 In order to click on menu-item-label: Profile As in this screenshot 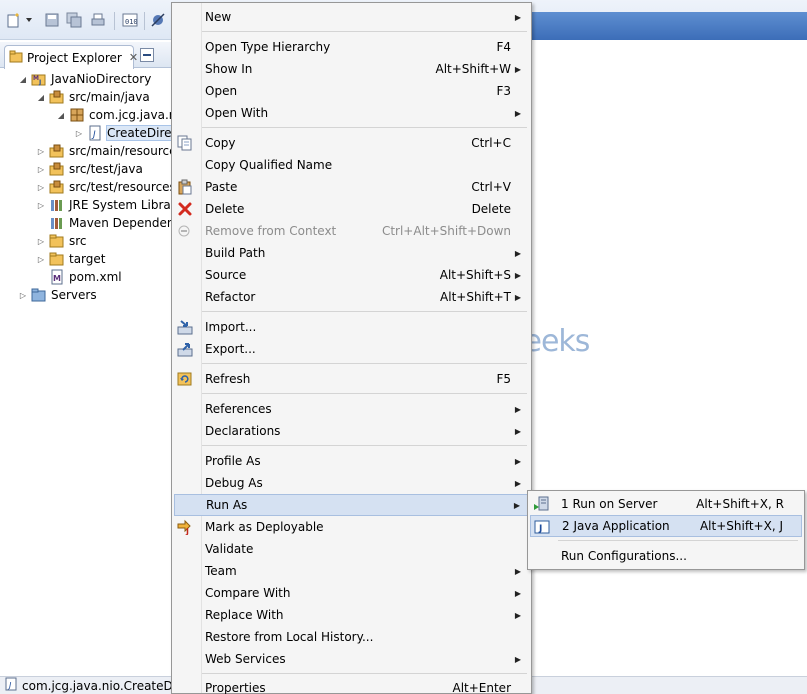, I will do `click(233, 461)`.